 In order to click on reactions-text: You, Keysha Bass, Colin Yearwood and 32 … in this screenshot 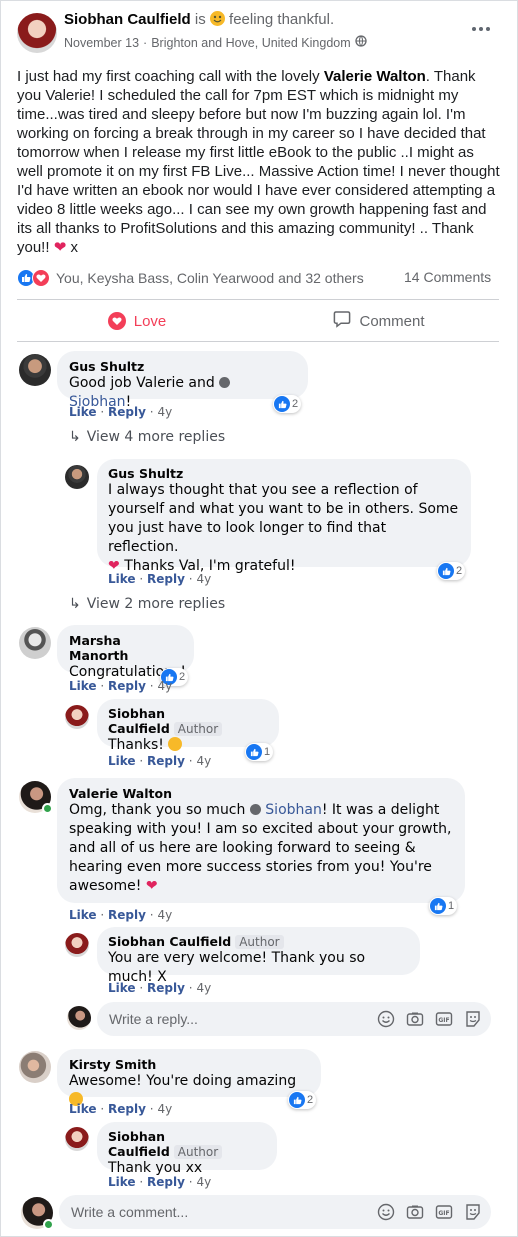, I will do `click(210, 278)`.